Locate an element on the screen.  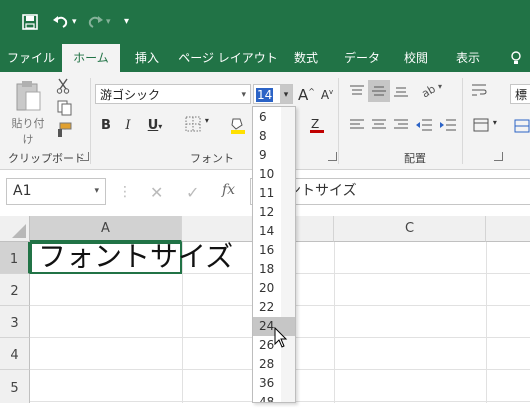
font-size-dropdown-button: ▾ is located at coordinates (286, 94).